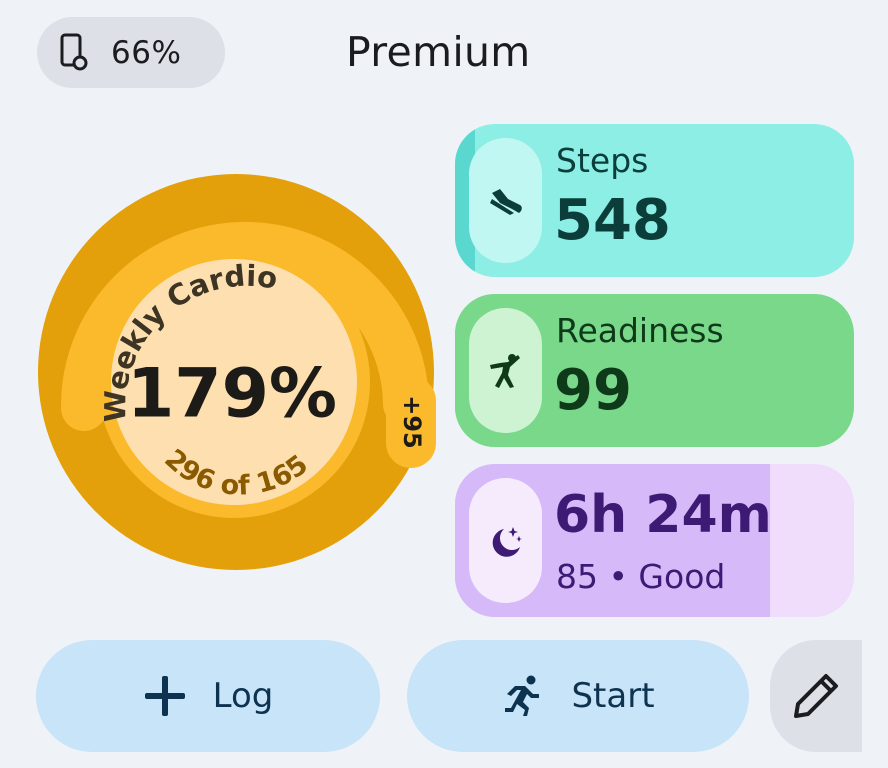 The image size is (888, 768). I want to click on steps-tile: Steps 548, so click(654, 200).